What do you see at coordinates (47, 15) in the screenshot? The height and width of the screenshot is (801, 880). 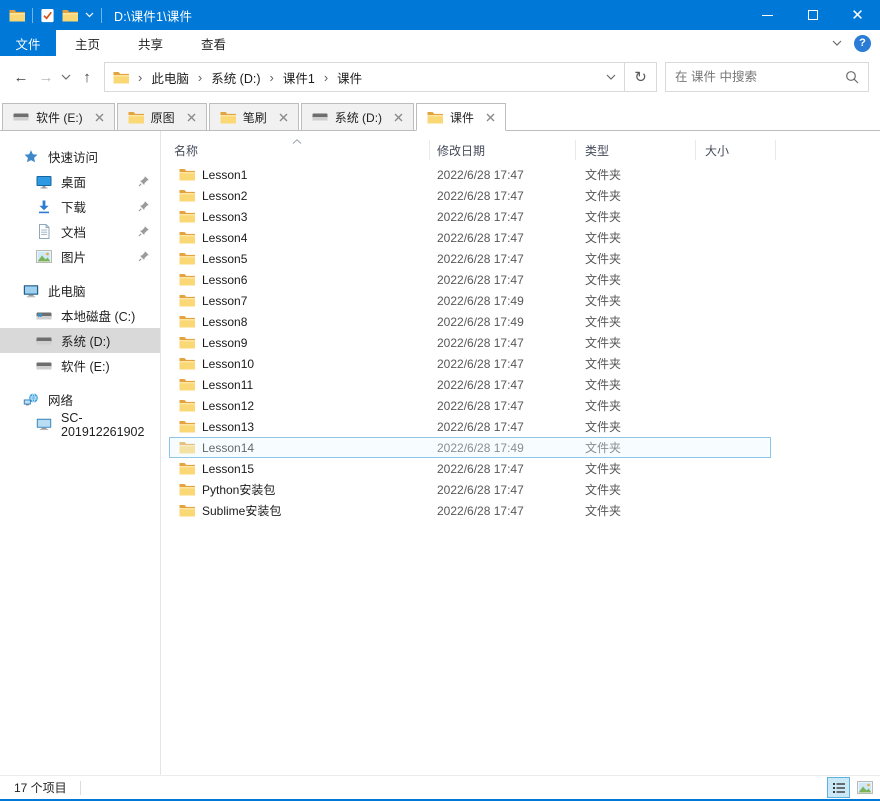 I see `properties-check-icon` at bounding box center [47, 15].